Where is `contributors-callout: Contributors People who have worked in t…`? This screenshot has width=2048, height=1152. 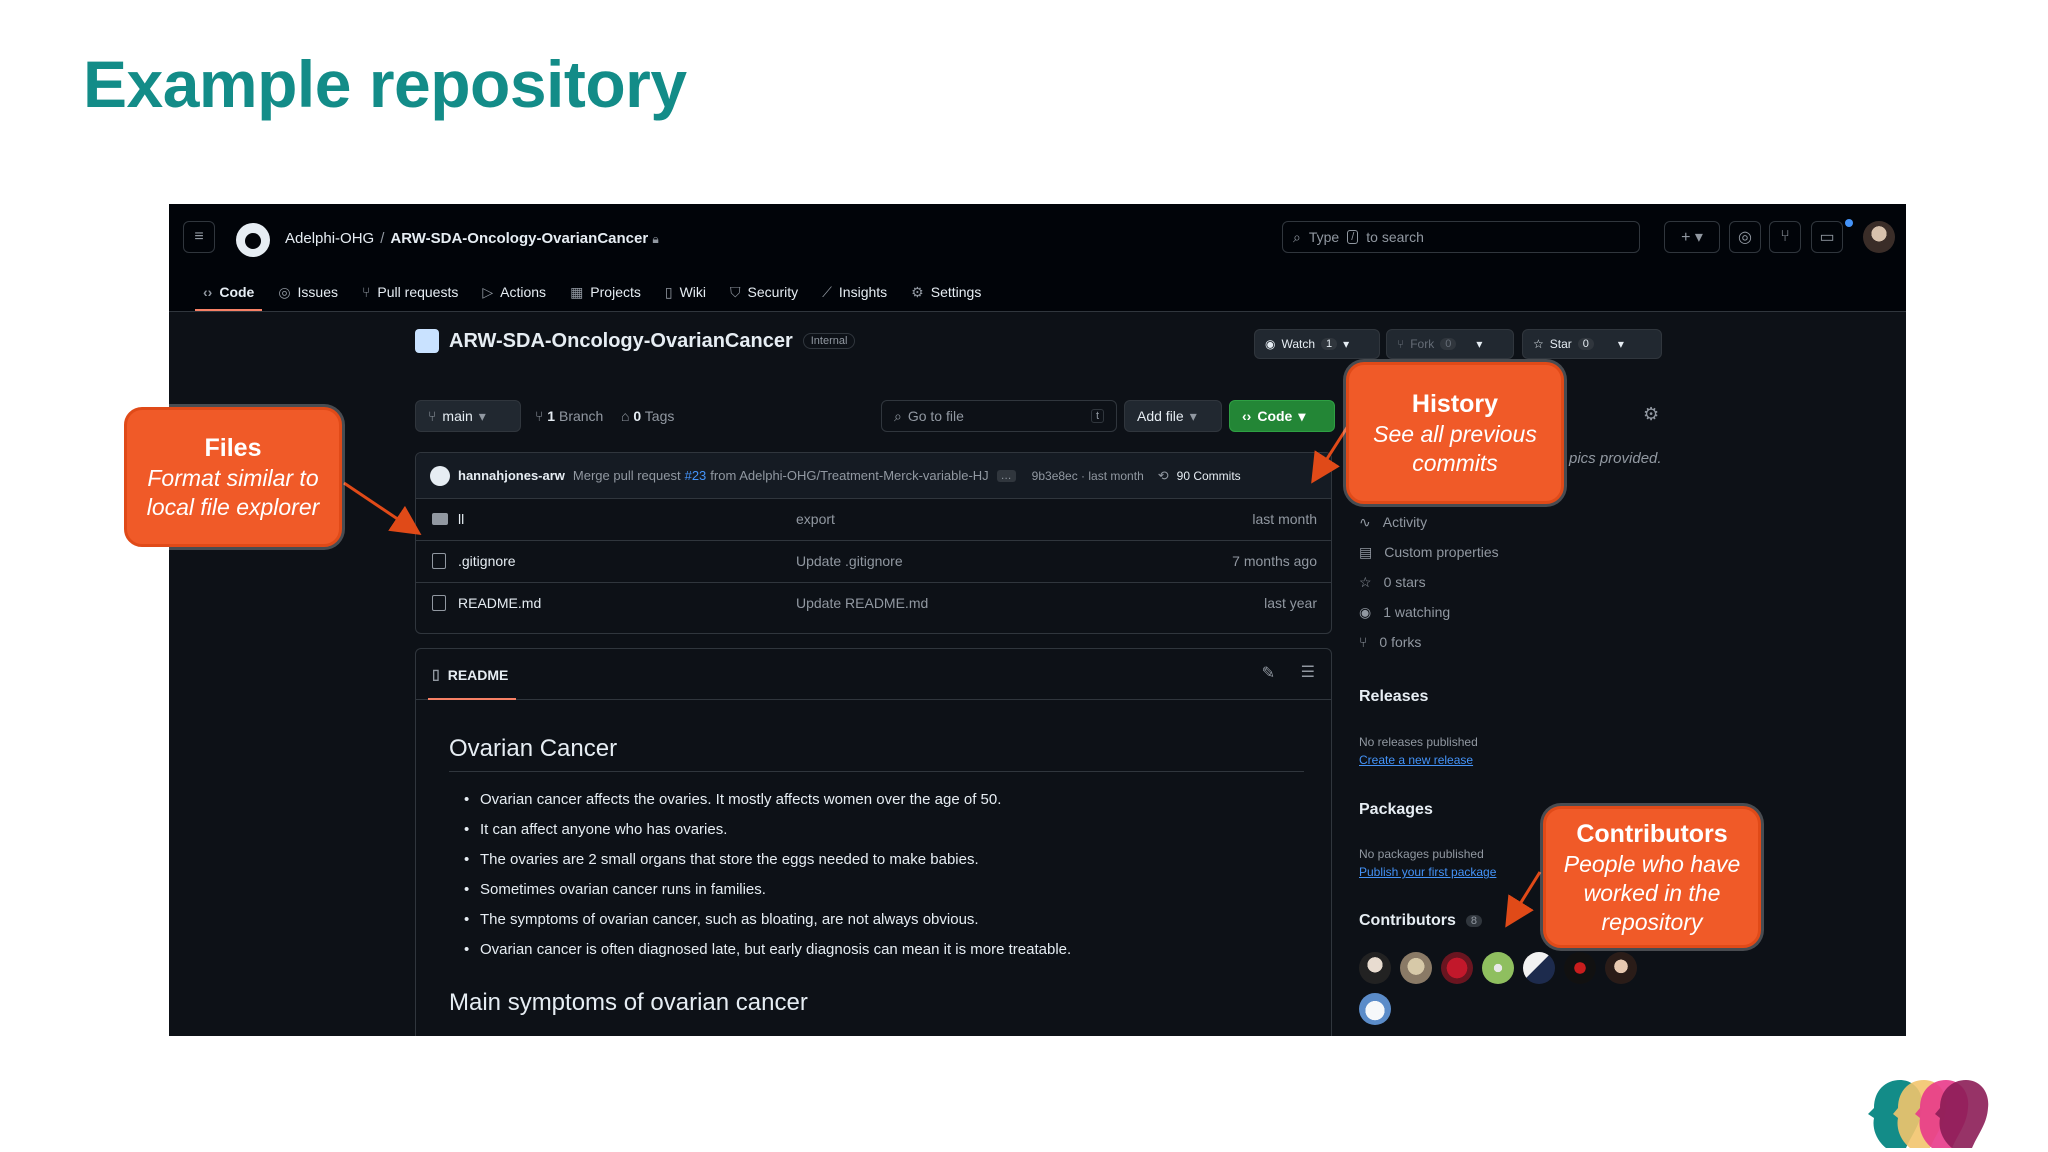
contributors-callout: Contributors People who have worked in t… is located at coordinates (1652, 877).